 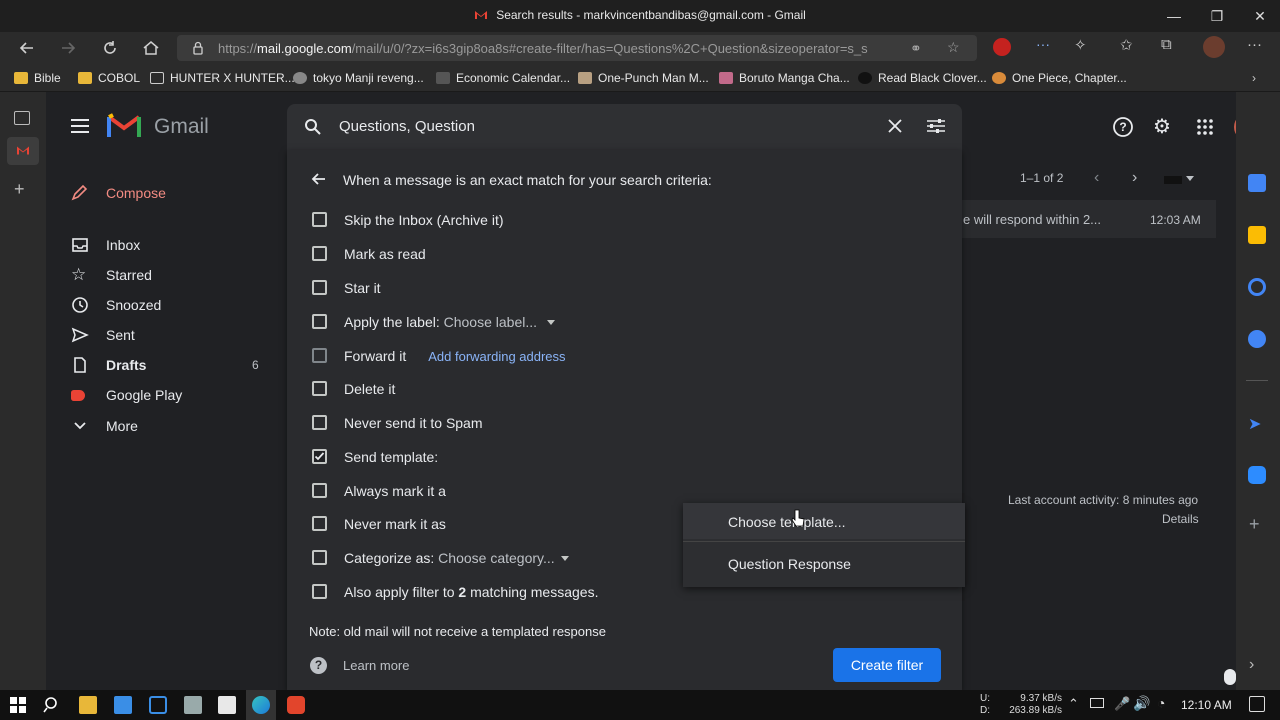 What do you see at coordinates (1122, 704) in the screenshot?
I see `microphone-icon: 🎤` at bounding box center [1122, 704].